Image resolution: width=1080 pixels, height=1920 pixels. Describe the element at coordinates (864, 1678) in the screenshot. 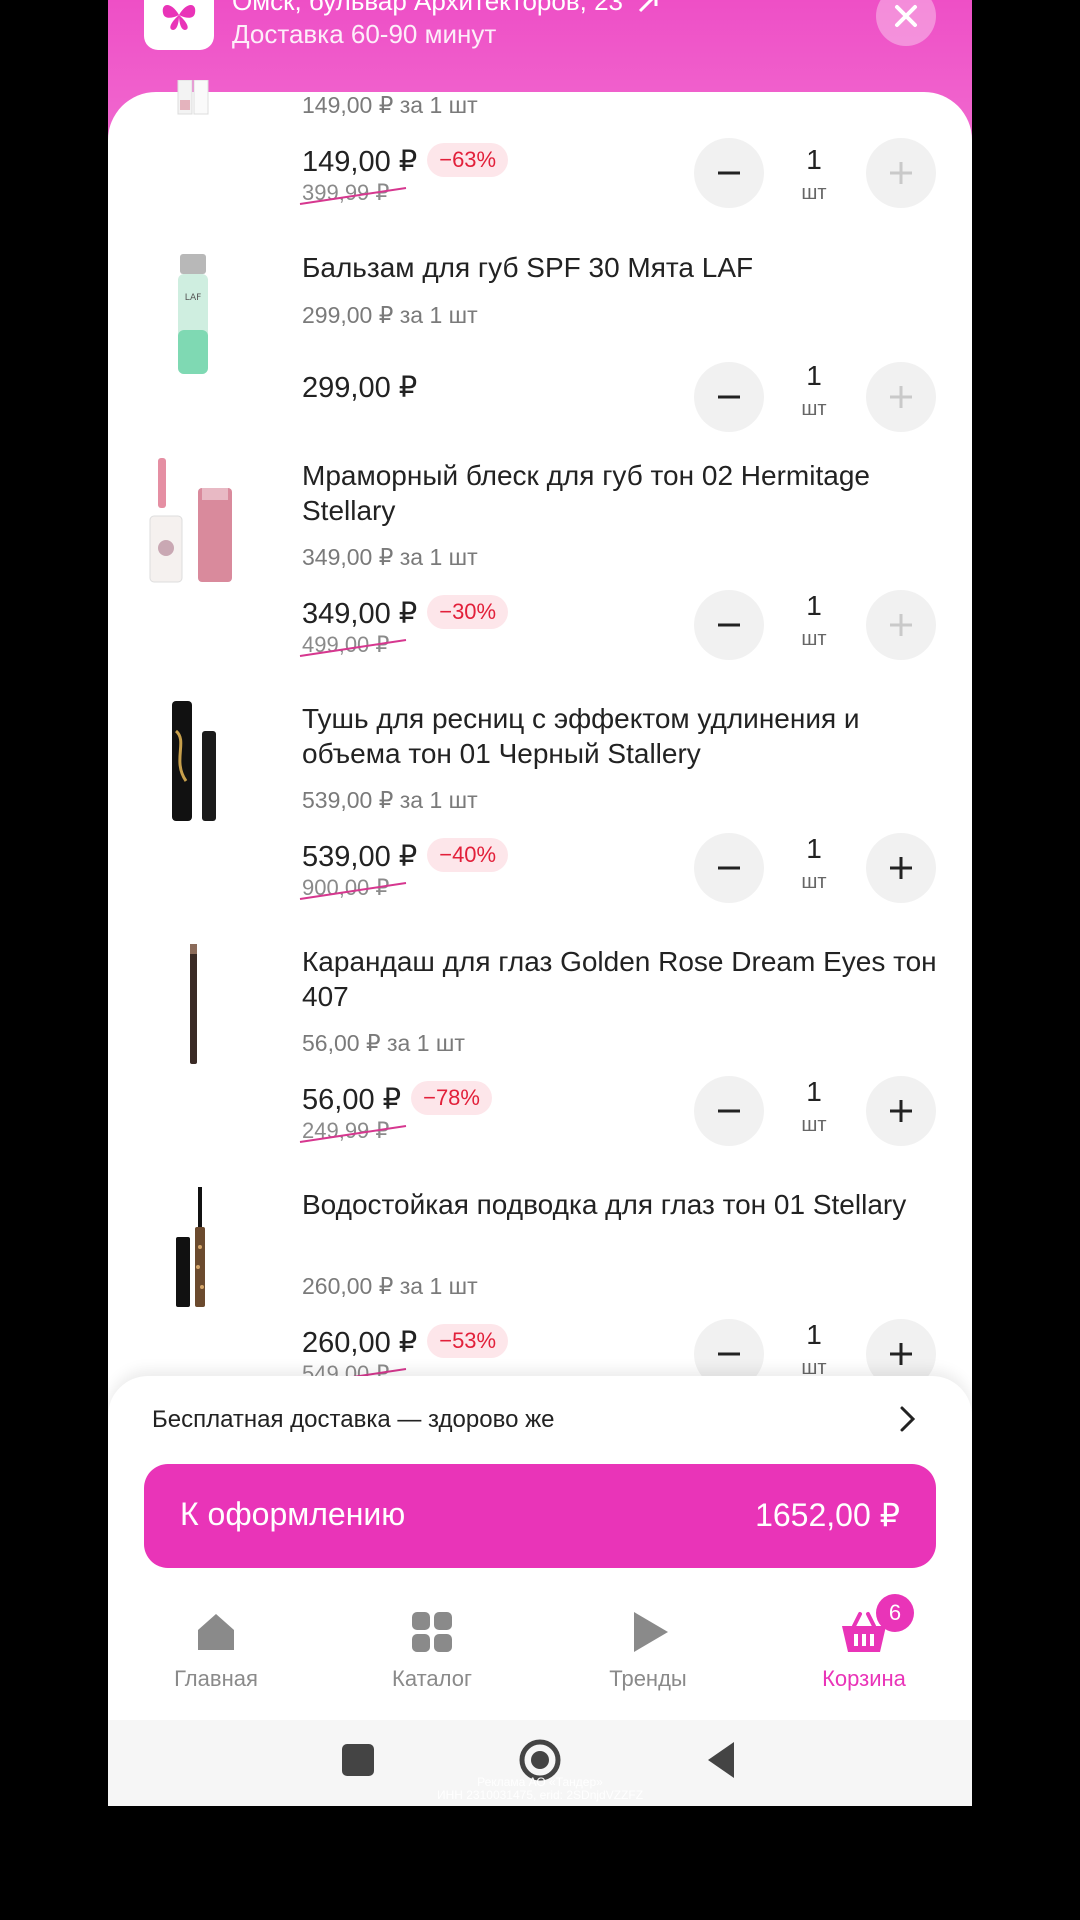

I see `nav-cart-label: Корзина` at that location.